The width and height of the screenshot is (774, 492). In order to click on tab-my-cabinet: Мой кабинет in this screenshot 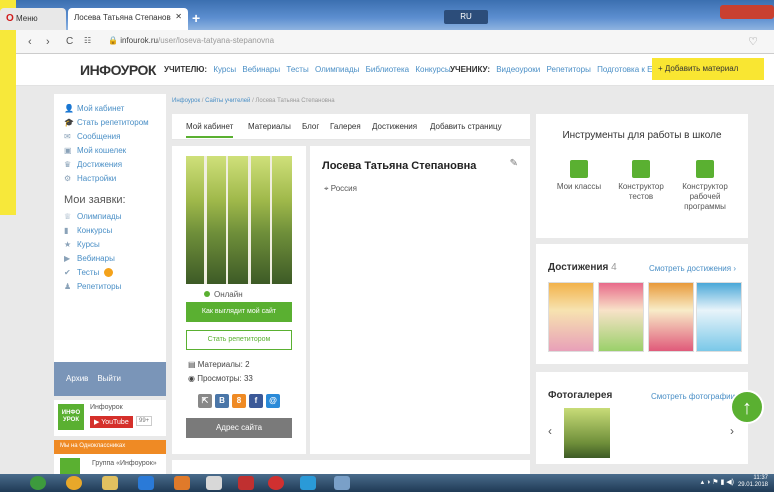, I will do `click(210, 130)`.